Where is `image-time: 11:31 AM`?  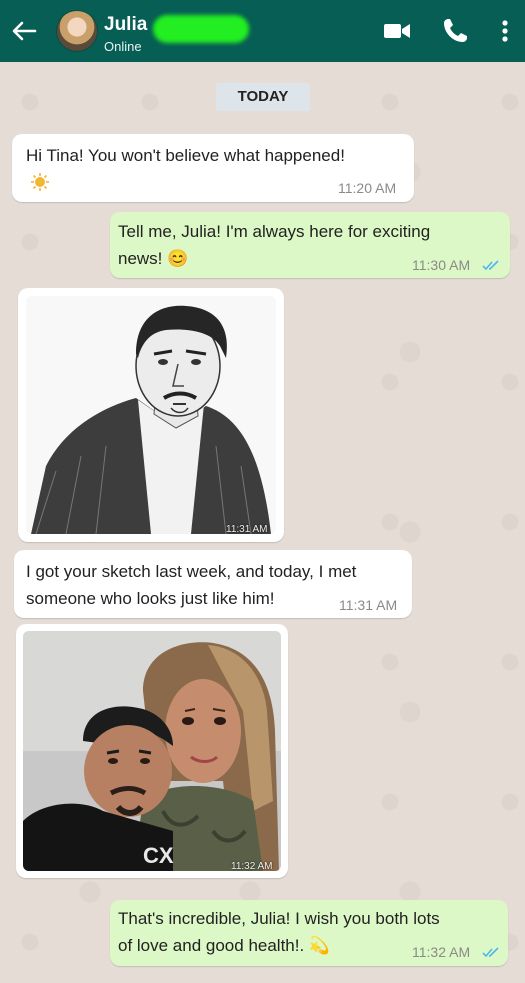 image-time: 11:31 AM is located at coordinates (247, 529).